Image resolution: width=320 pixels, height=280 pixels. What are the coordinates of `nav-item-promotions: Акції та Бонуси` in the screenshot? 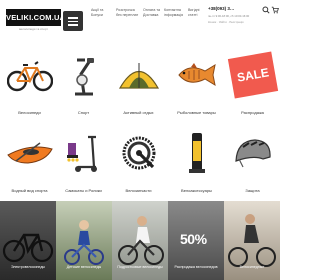 It's located at (104, 13).